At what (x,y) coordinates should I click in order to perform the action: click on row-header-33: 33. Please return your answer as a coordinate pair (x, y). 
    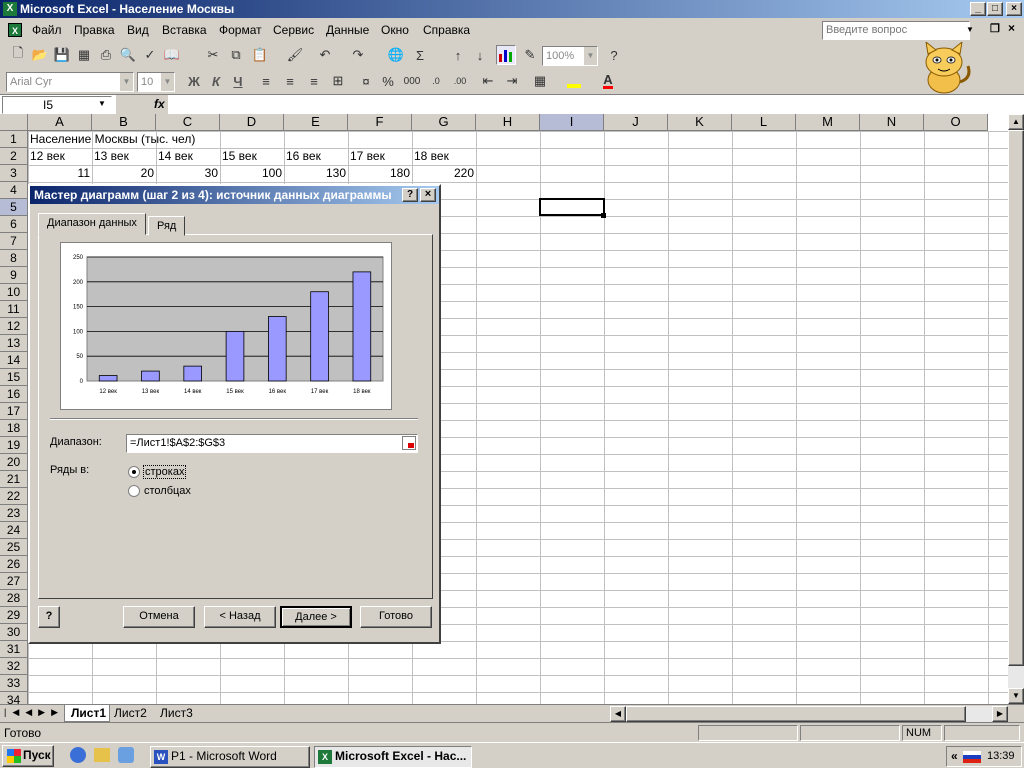
    Looking at the image, I should click on (14, 683).